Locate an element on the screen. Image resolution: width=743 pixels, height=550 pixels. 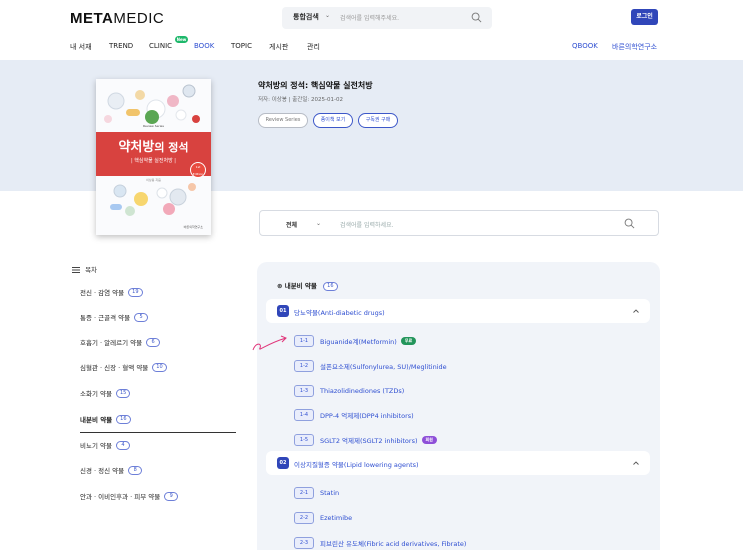
section-row-statin: 2-1 Statin is located at coordinates (317, 490).